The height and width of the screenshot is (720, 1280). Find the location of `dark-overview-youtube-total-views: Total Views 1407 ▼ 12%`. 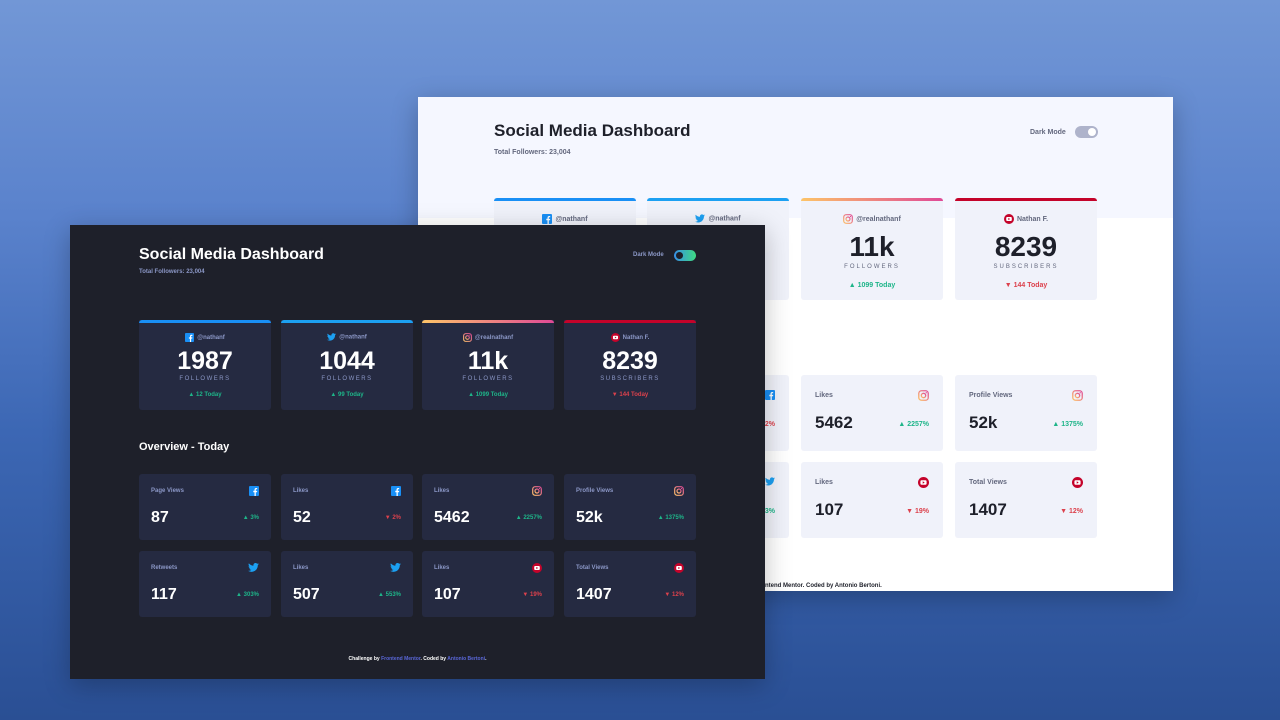

dark-overview-youtube-total-views: Total Views 1407 ▼ 12% is located at coordinates (630, 584).